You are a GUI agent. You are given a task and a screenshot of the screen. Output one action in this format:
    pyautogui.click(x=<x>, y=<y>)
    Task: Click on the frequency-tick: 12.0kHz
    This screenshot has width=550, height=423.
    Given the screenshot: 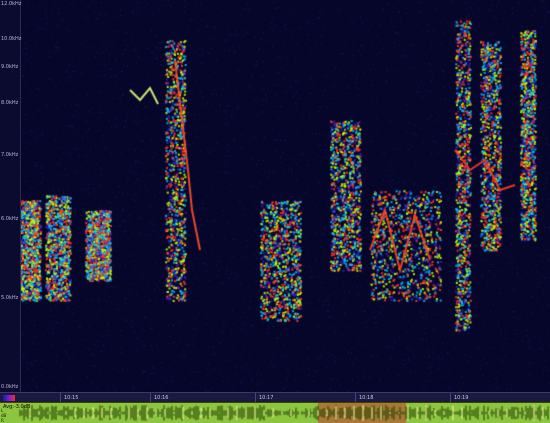 What is the action you would take?
    pyautogui.click(x=11, y=4)
    